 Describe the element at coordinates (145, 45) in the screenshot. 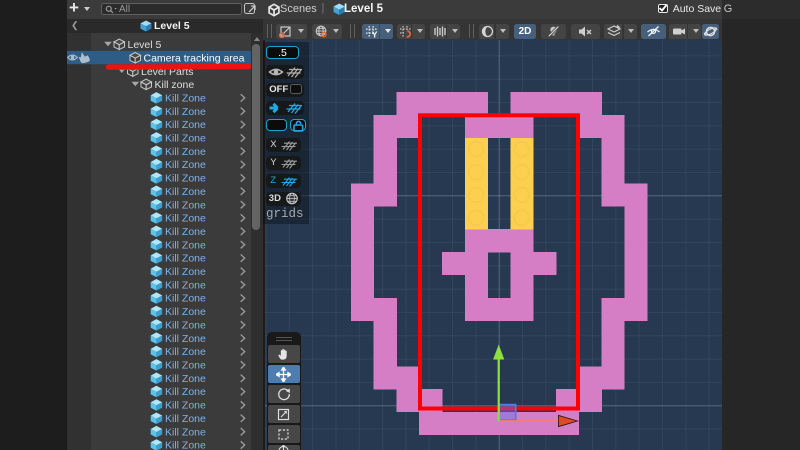

I see `svg-text: Level 5` at that location.